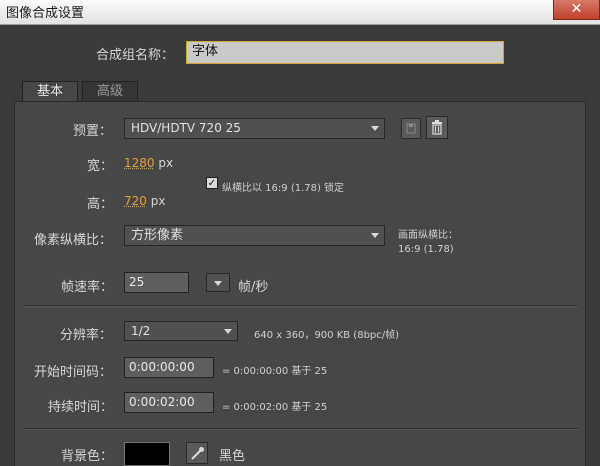  Describe the element at coordinates (283, 188) in the screenshot. I see `lock-aspect-label: 纵横比以 16:9 (1.78) 锁定` at that location.